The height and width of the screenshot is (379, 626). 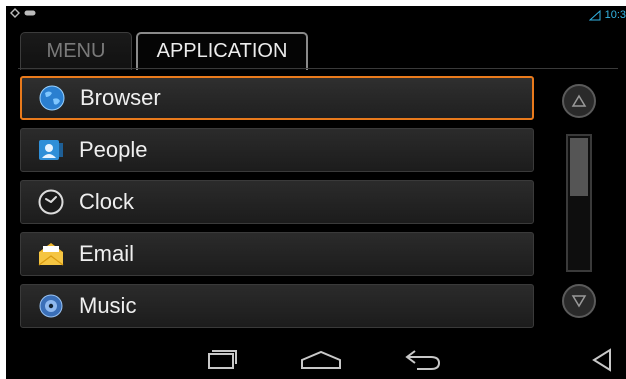 I want to click on tab-application: APPLICATION, so click(x=222, y=51).